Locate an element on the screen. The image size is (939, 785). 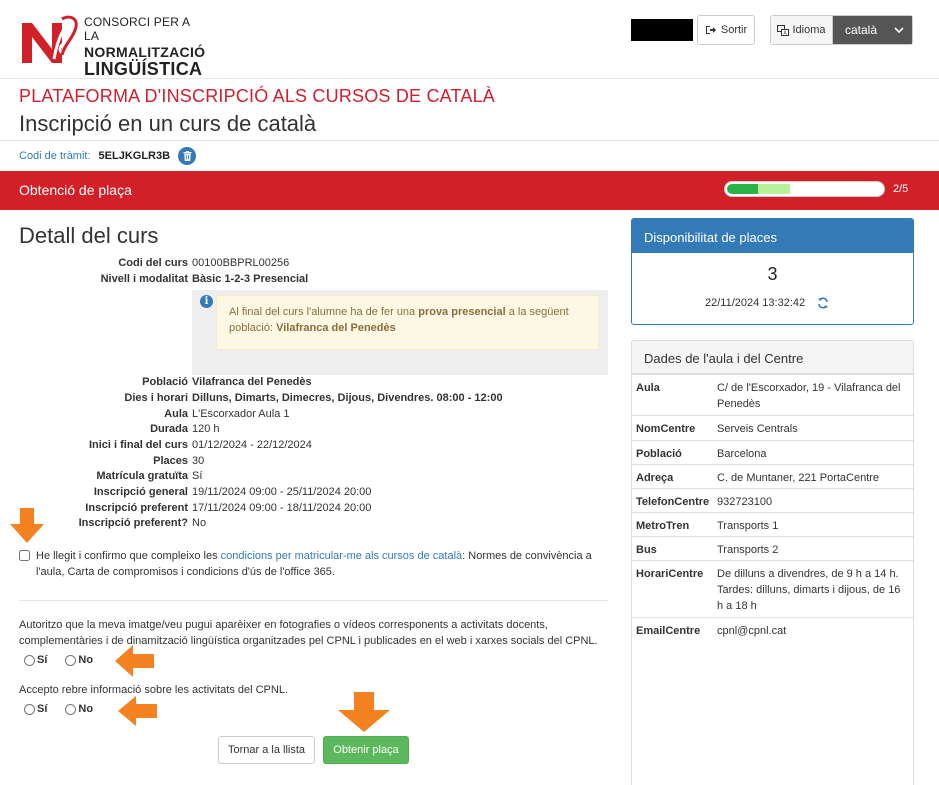
image-consent-no-radio is located at coordinates (71, 660).